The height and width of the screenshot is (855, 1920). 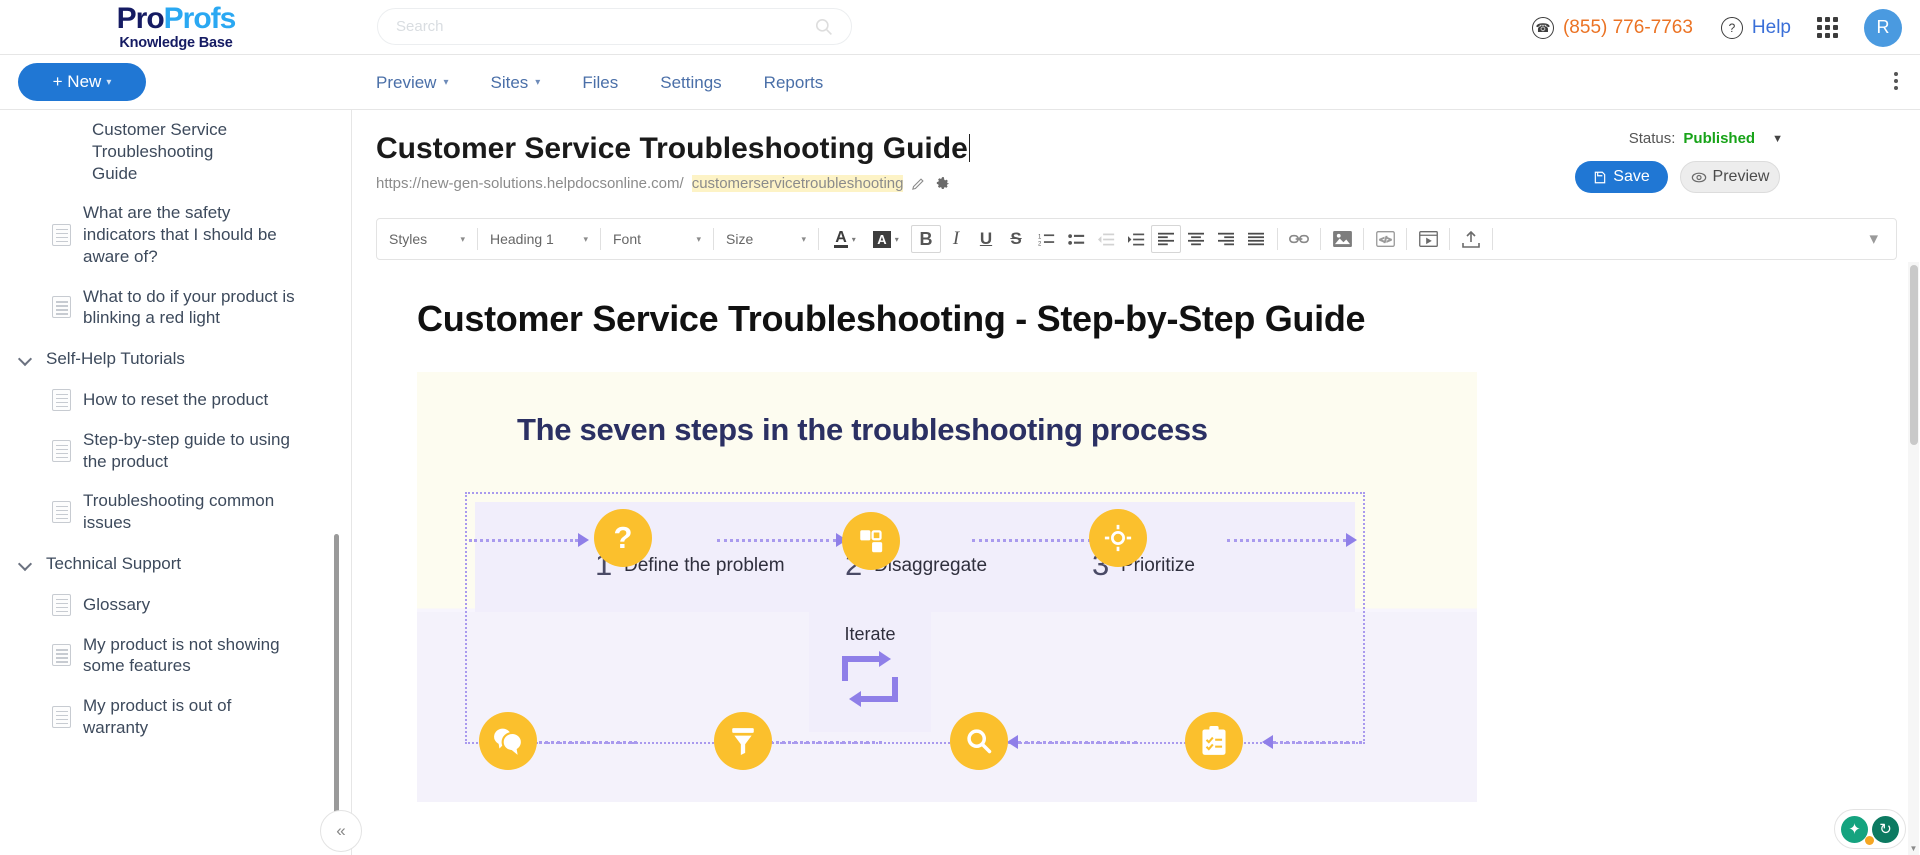 I want to click on sidebar-item-how-to-reset-the-product: How to reset the product, so click(x=175, y=400).